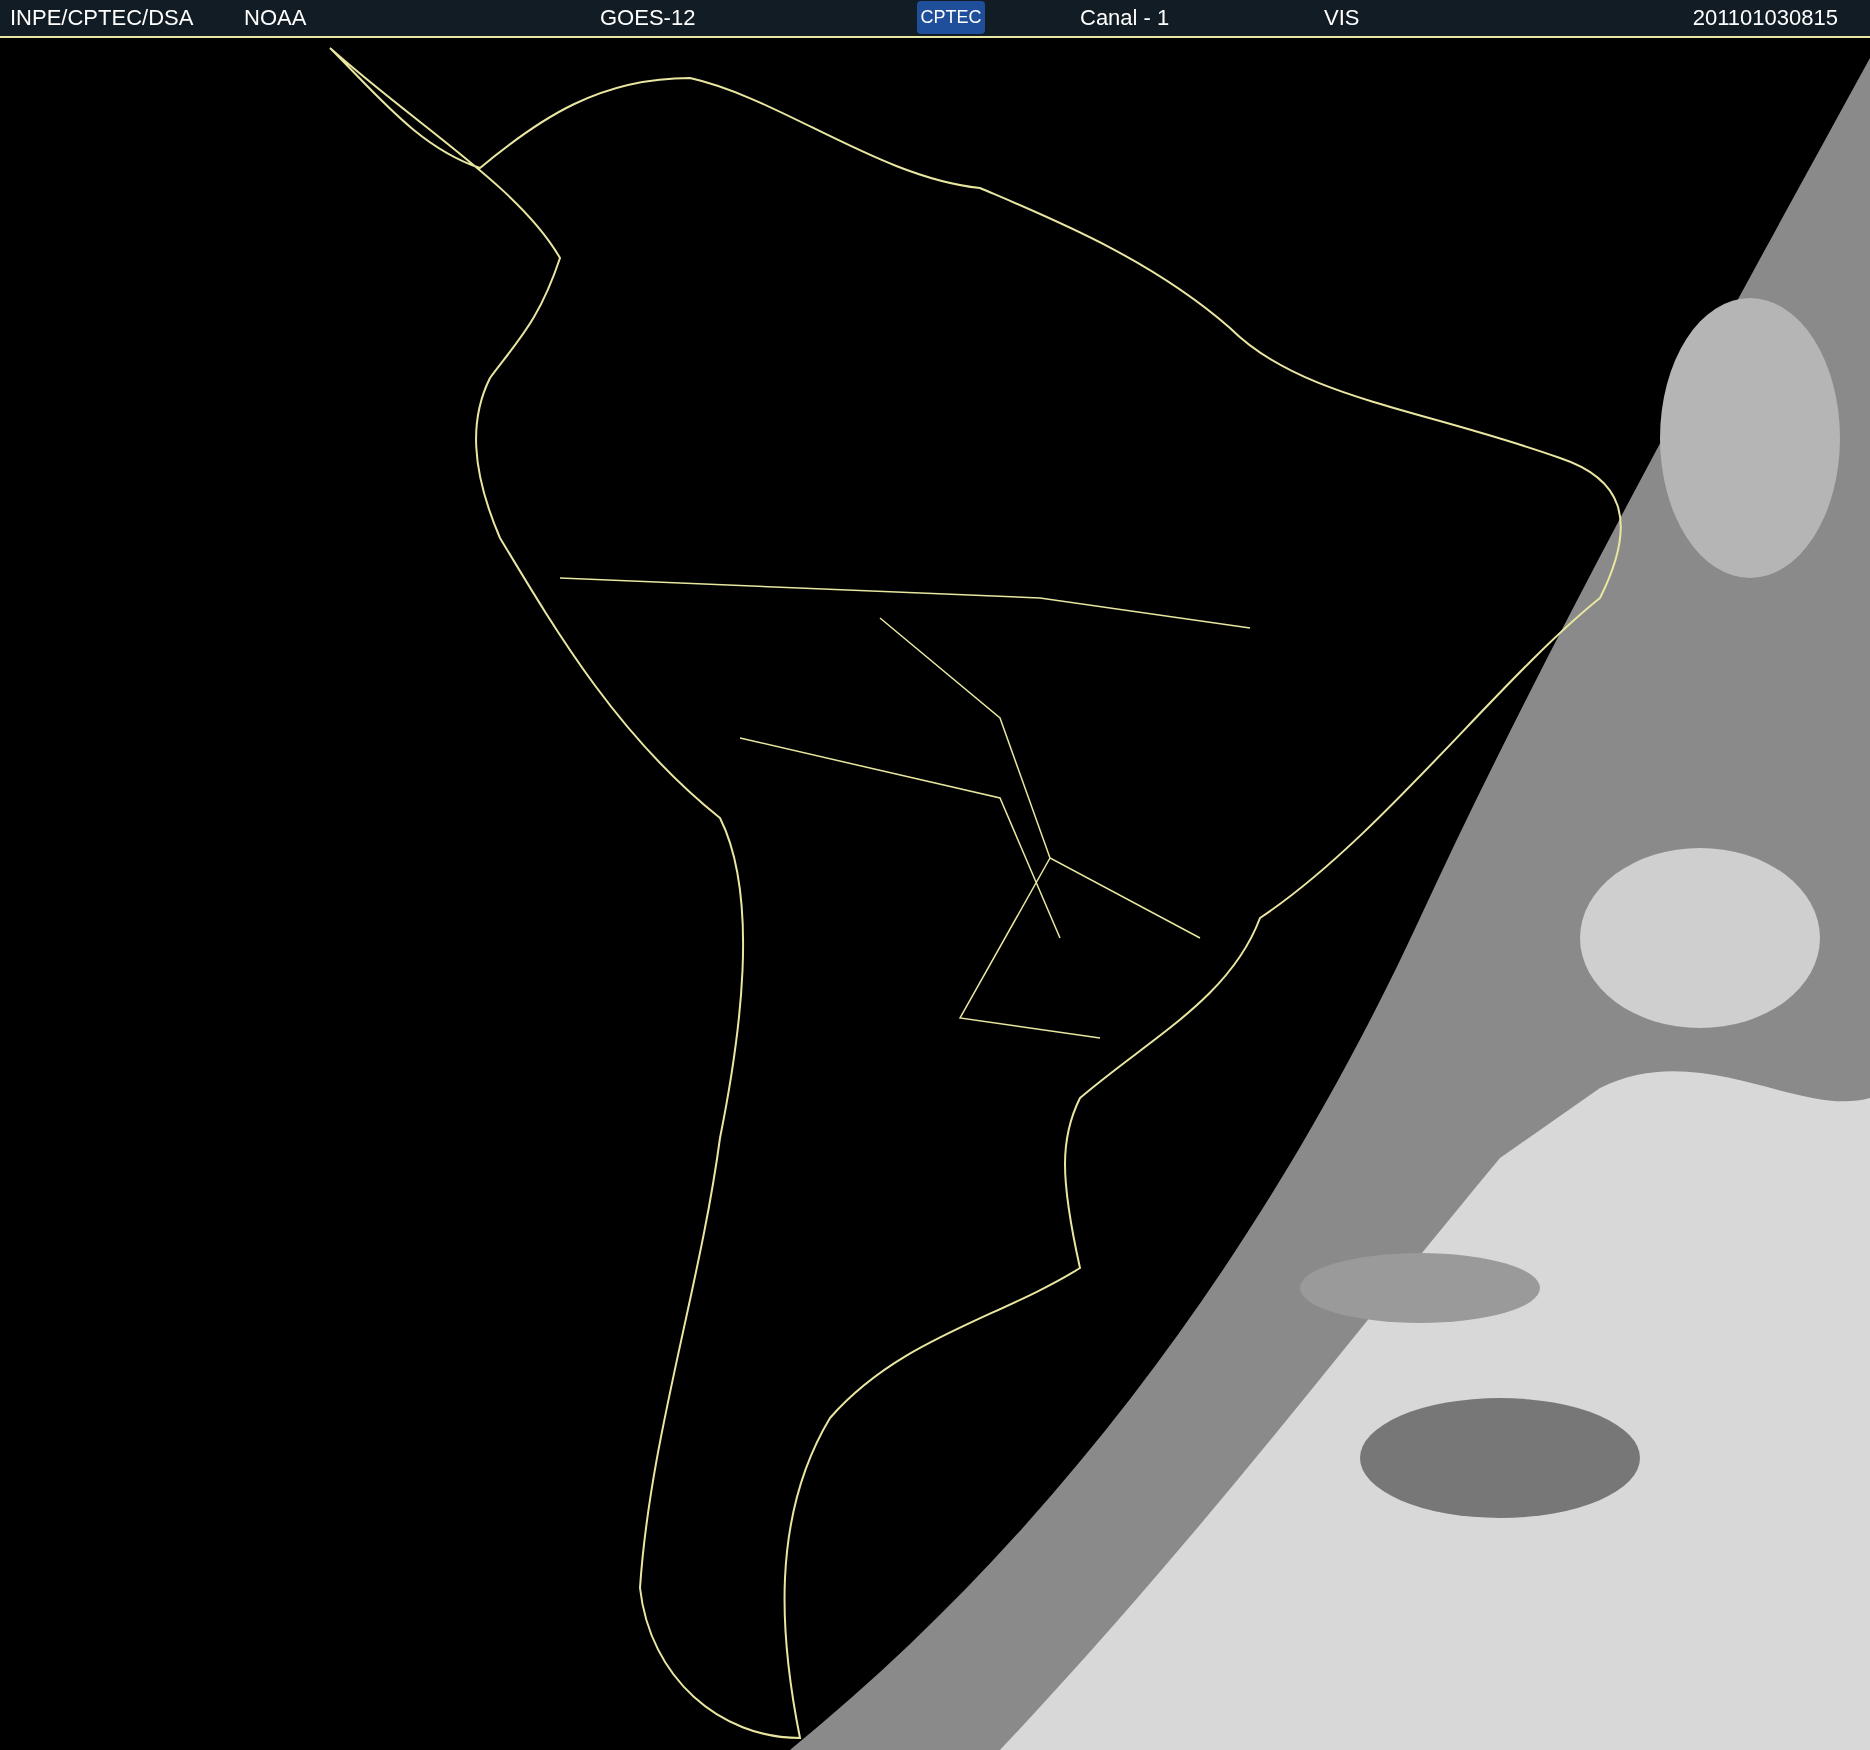 The height and width of the screenshot is (1750, 1870). Describe the element at coordinates (275, 18) in the screenshot. I see `agency-label: NOAA` at that location.